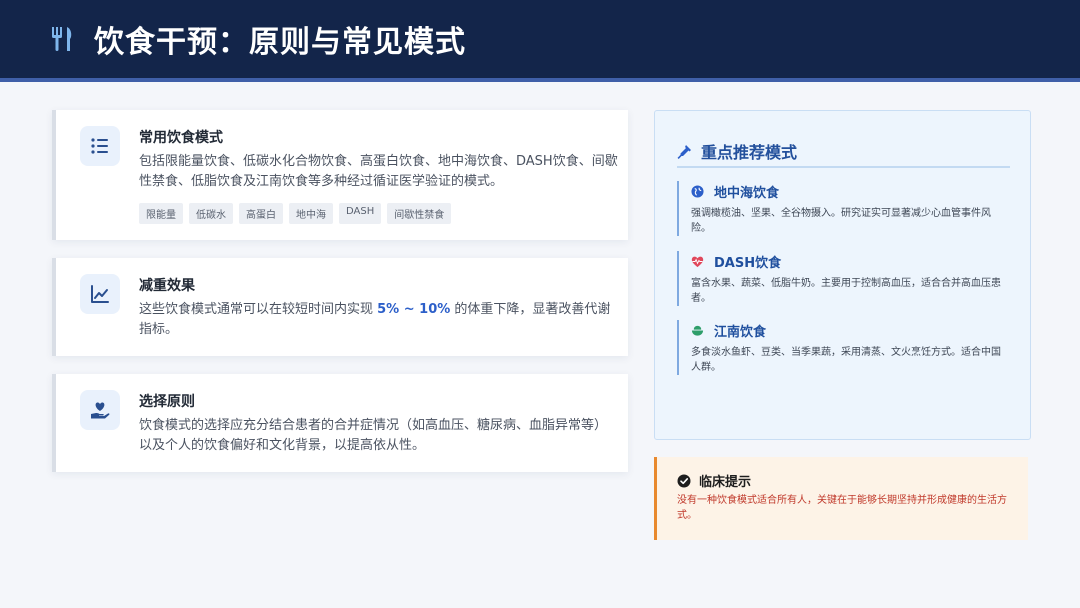 This screenshot has height=608, width=1080. What do you see at coordinates (684, 480) in the screenshot?
I see `check-circle-icon` at bounding box center [684, 480].